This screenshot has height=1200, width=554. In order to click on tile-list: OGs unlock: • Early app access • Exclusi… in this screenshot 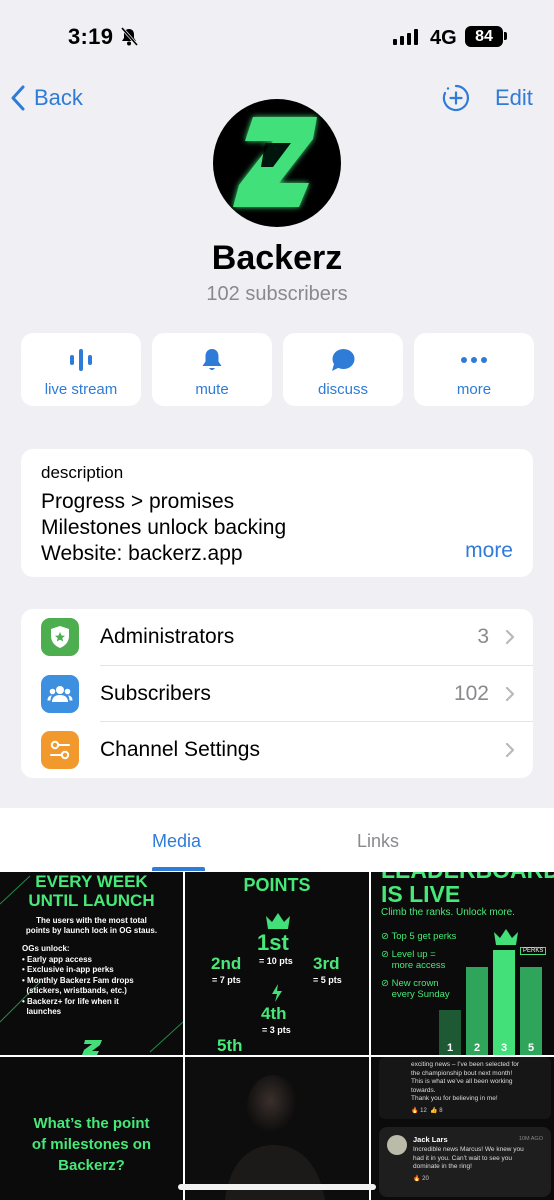, I will do `click(78, 980)`.